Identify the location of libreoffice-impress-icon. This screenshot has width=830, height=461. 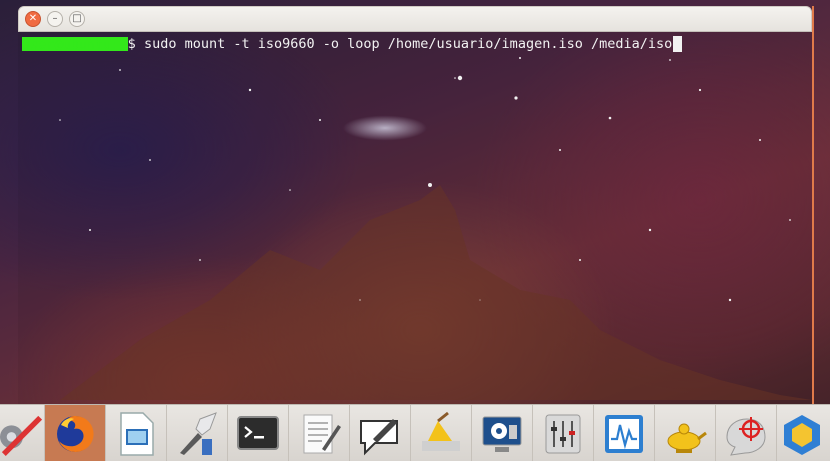
(137, 434).